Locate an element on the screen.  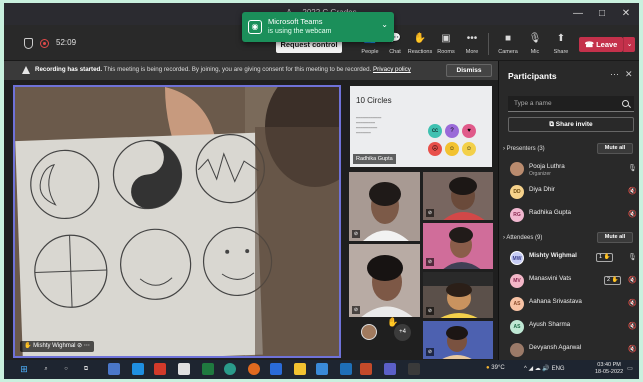
avatar: AS is located at coordinates (517, 327).